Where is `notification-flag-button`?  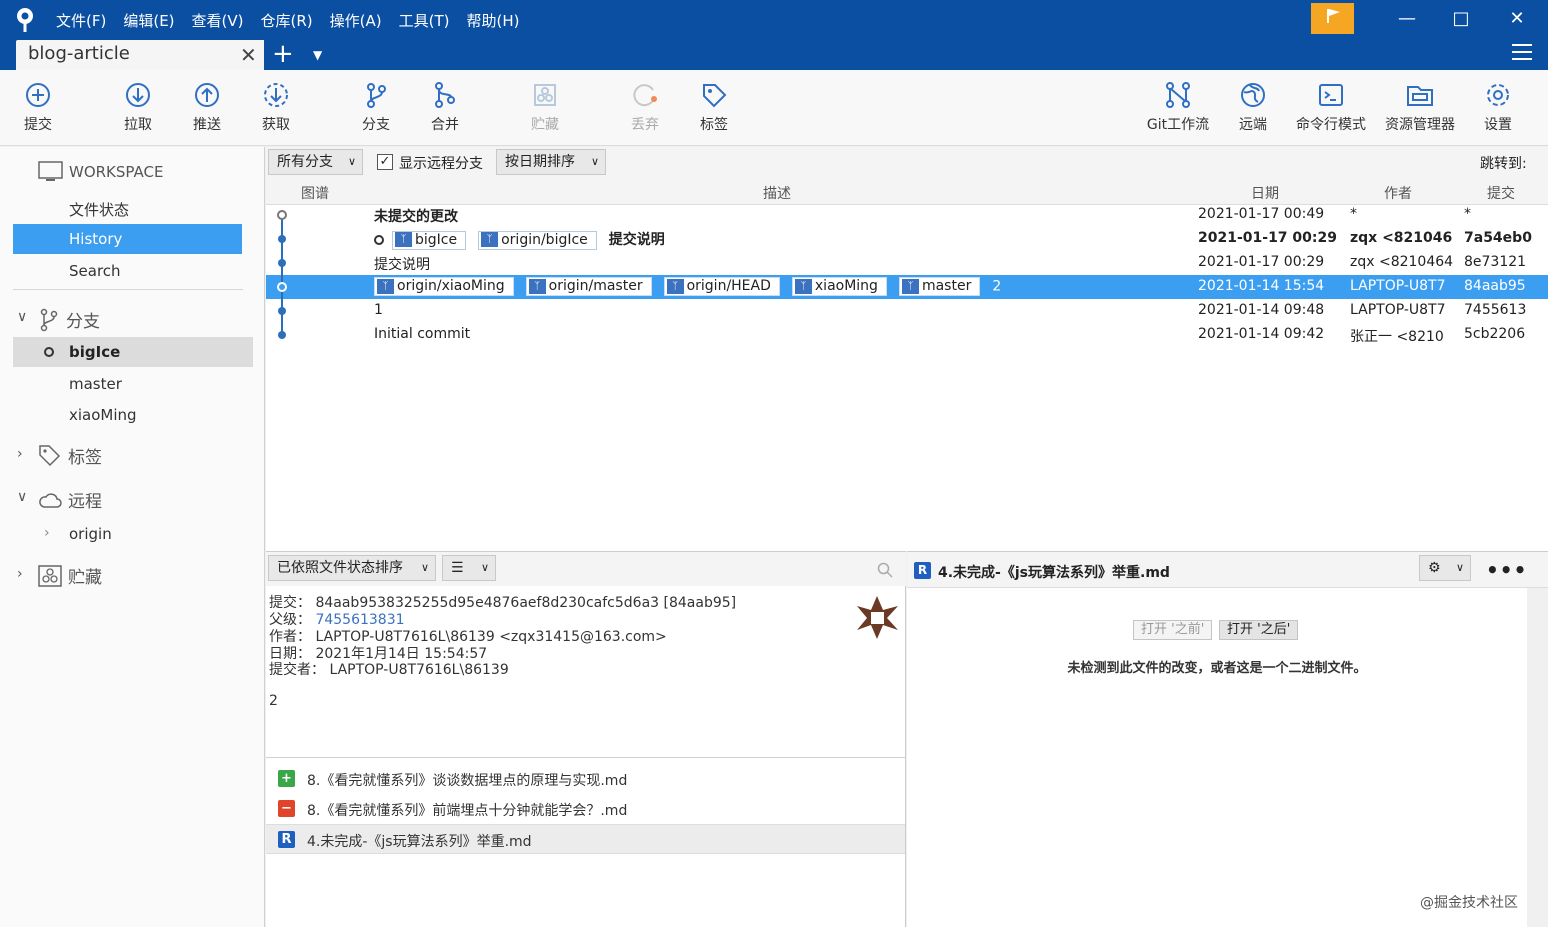 notification-flag-button is located at coordinates (1332, 18).